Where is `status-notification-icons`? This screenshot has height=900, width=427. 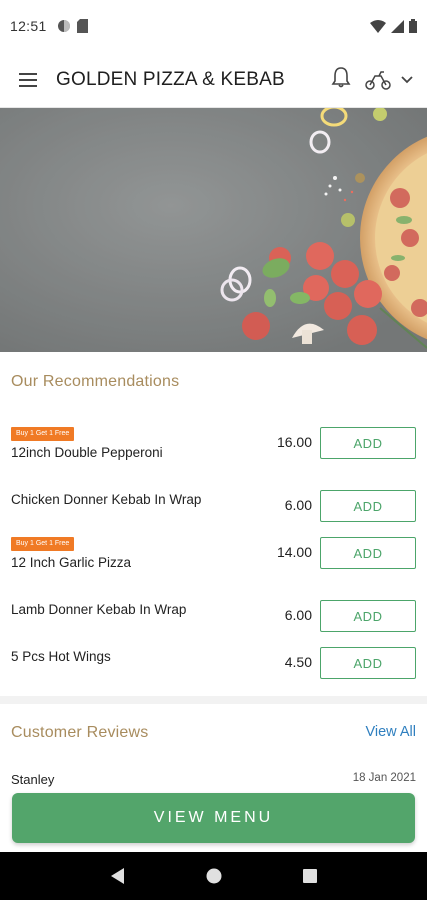
status-notification-icons is located at coordinates (72, 26).